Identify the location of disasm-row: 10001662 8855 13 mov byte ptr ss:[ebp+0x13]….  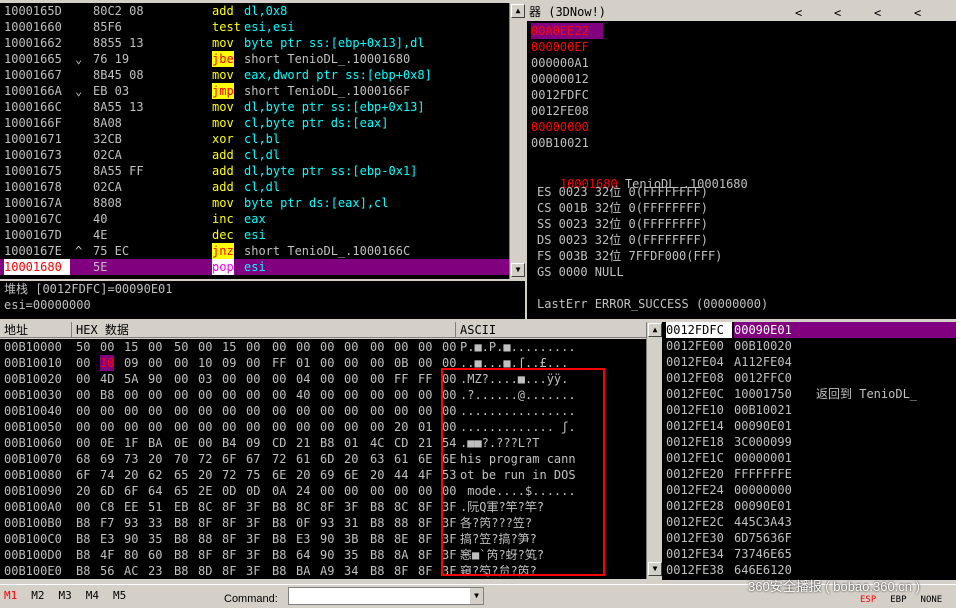
(254, 43).